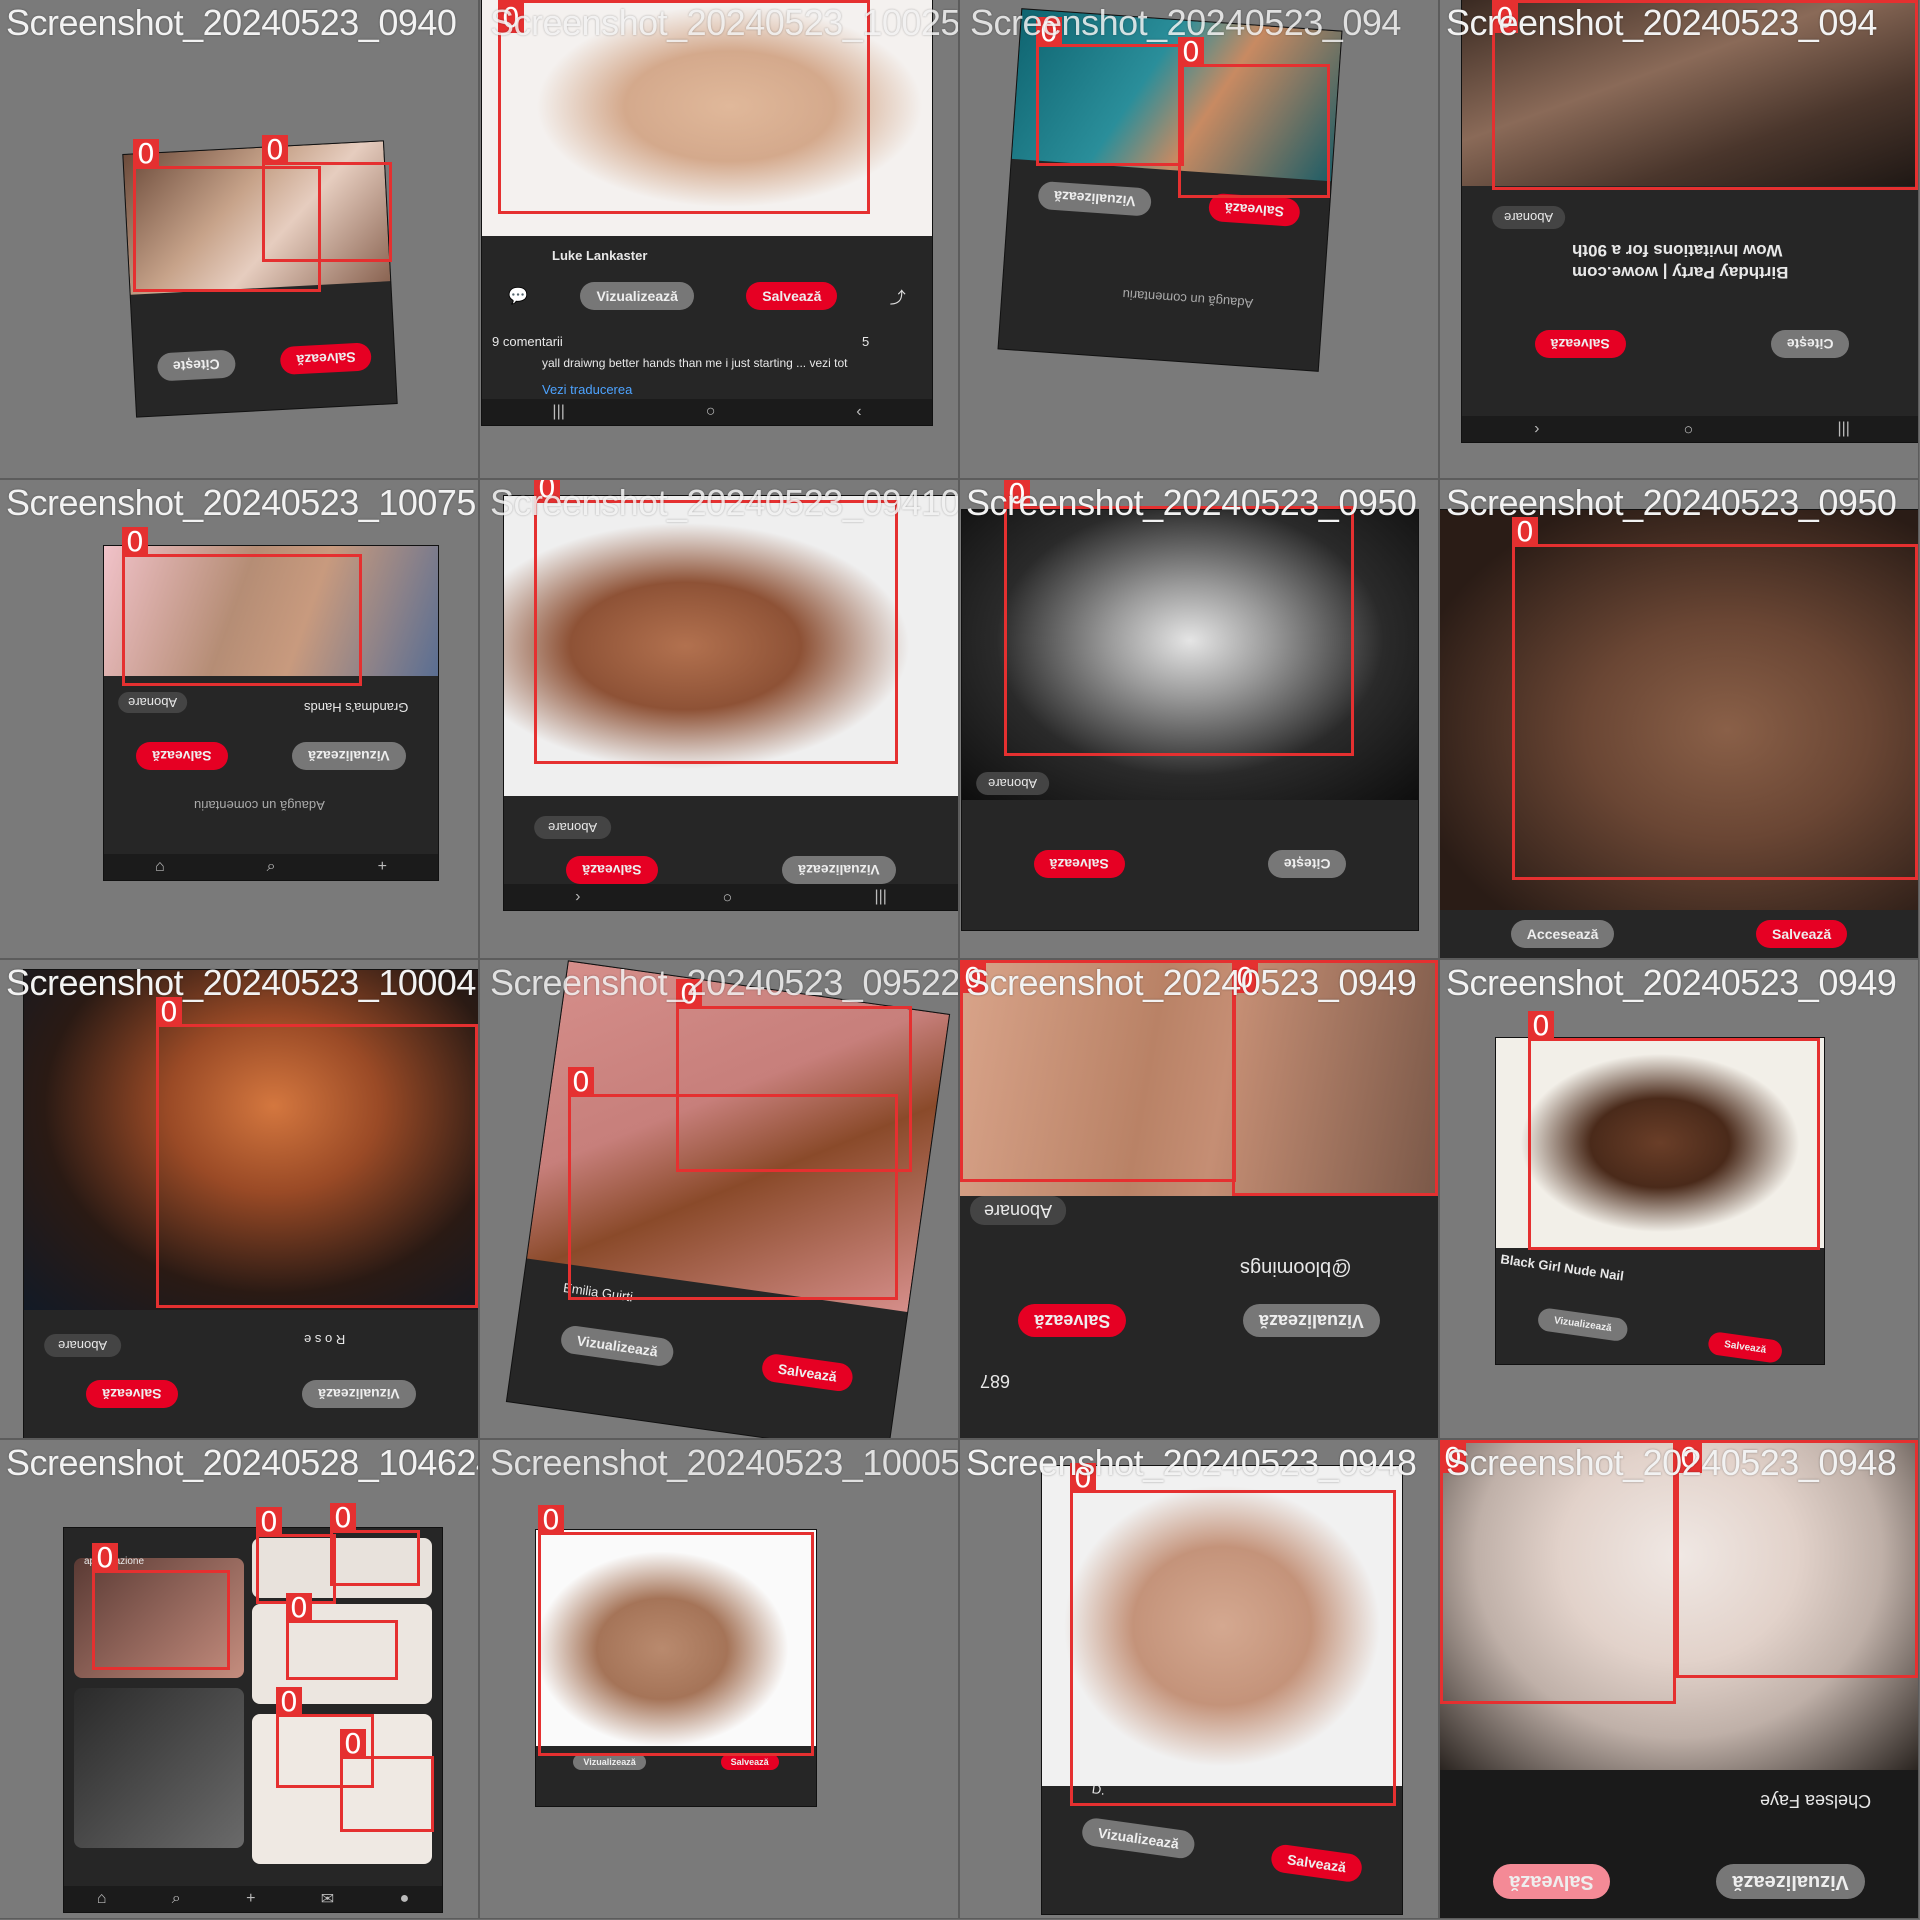 This screenshot has width=1920, height=1920. What do you see at coordinates (159, 1768) in the screenshot?
I see `pin-card` at bounding box center [159, 1768].